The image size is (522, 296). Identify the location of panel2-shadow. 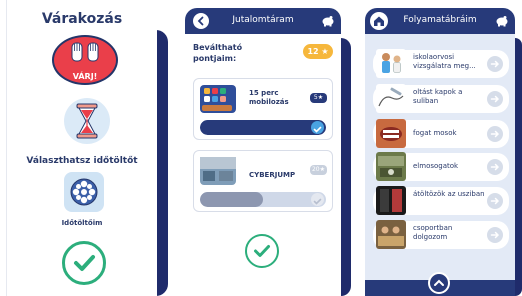
(346, 167).